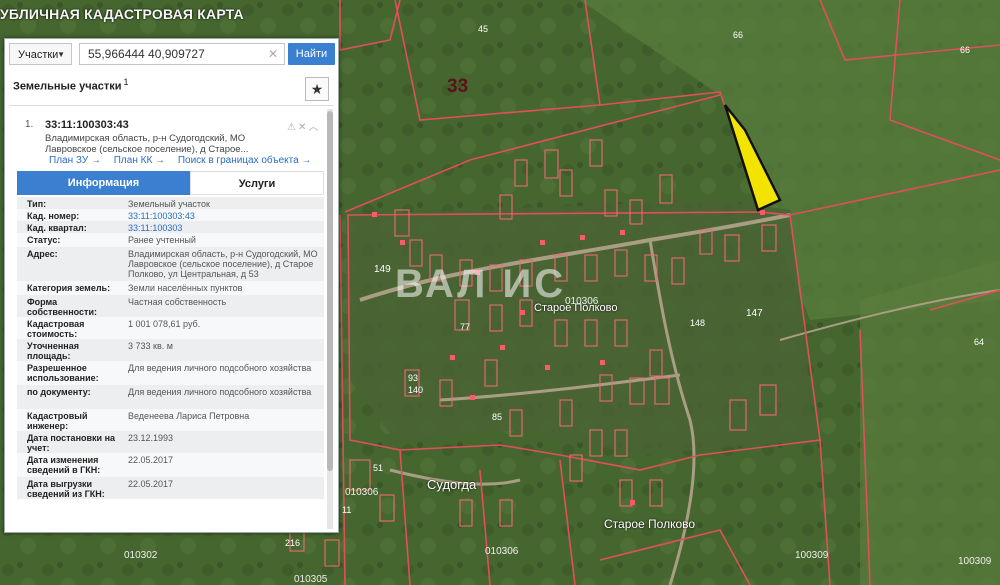  I want to click on village-label: Старое Полково, so click(650, 524).